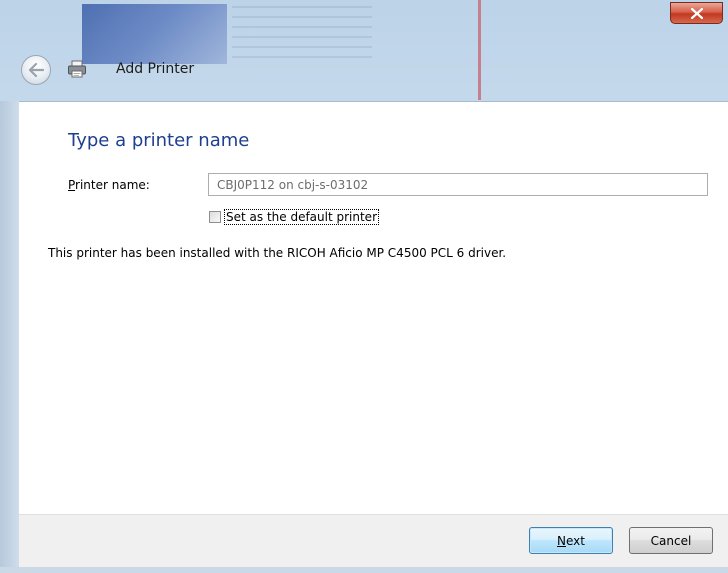 This screenshot has width=728, height=573. I want to click on cancel-button: Cancel, so click(671, 540).